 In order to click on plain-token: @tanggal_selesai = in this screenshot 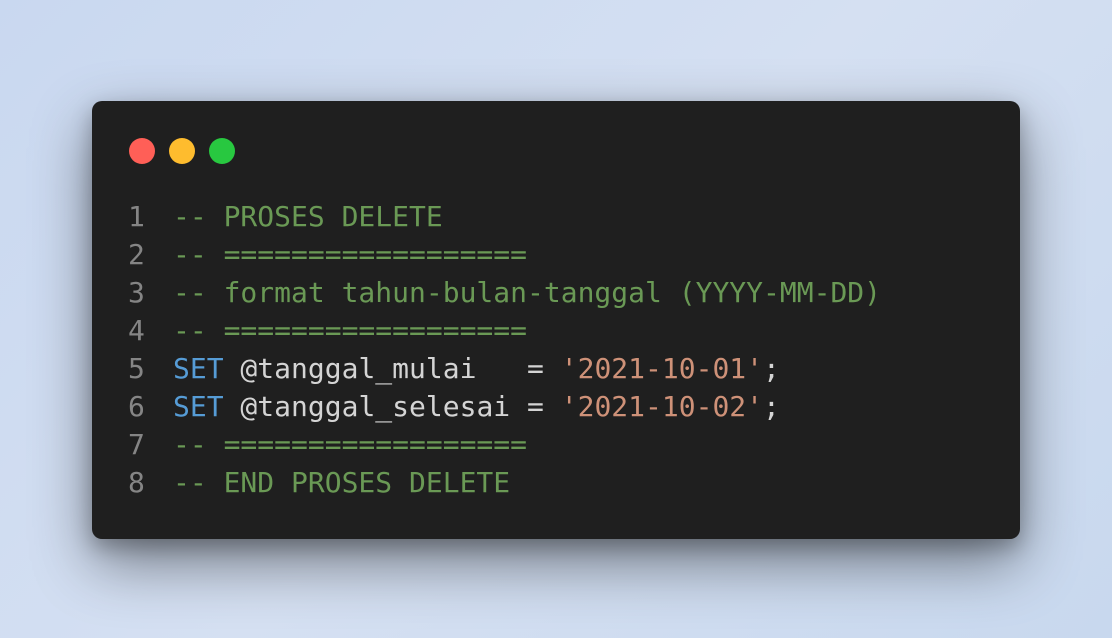, I will do `click(392, 406)`.